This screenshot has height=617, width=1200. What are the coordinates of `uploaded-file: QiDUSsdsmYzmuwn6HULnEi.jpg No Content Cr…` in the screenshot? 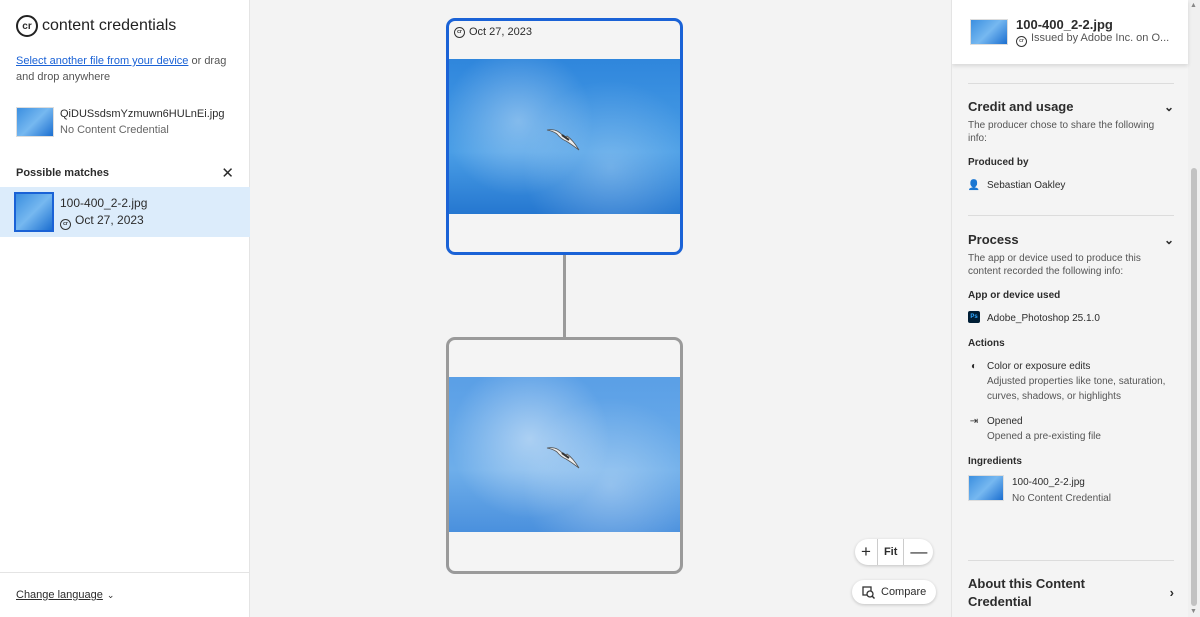 It's located at (120, 122).